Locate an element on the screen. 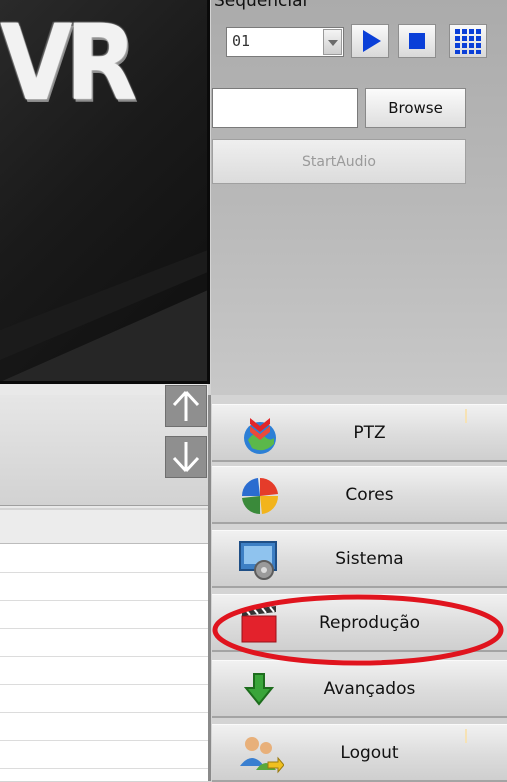 Image resolution: width=507 pixels, height=782 pixels. play-icon is located at coordinates (372, 41).